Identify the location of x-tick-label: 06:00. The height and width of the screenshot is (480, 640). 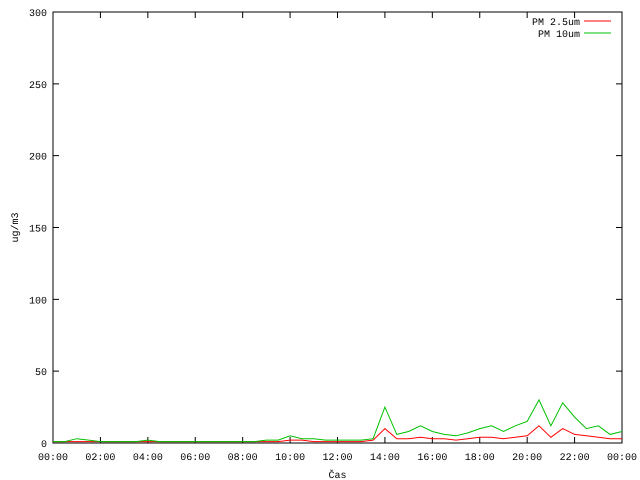
(195, 458).